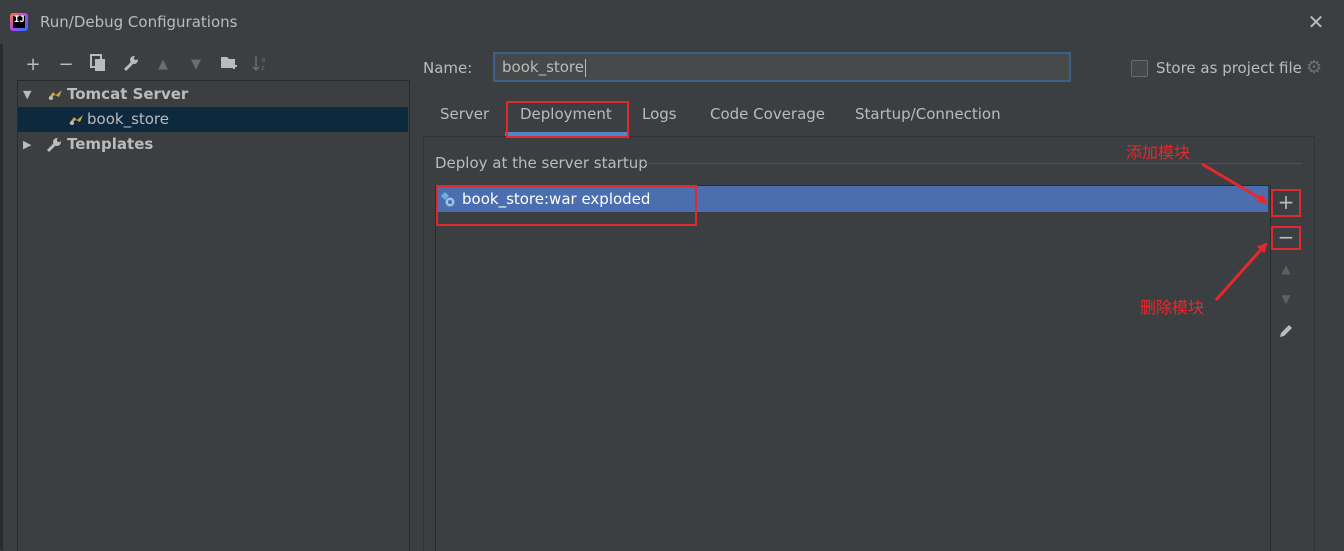 The height and width of the screenshot is (551, 1344). Describe the element at coordinates (66, 65) in the screenshot. I see `remove-icon: −` at that location.